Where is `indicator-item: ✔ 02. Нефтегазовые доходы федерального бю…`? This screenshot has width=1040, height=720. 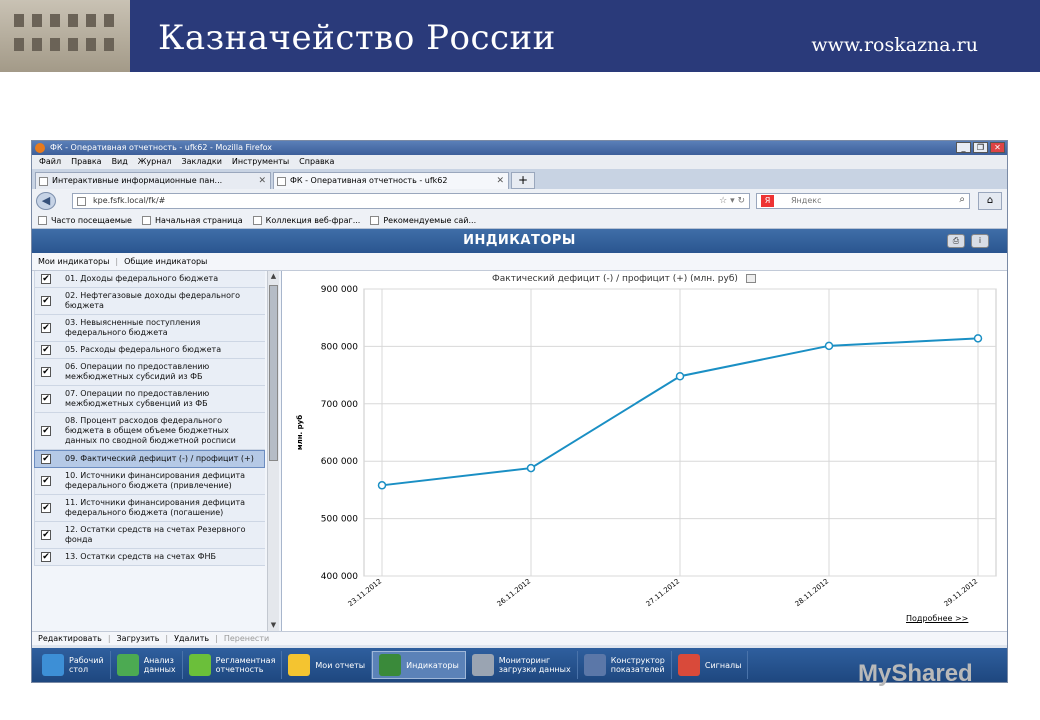 indicator-item: ✔ 02. Нефтегазовые доходы федерального бю… is located at coordinates (149, 301).